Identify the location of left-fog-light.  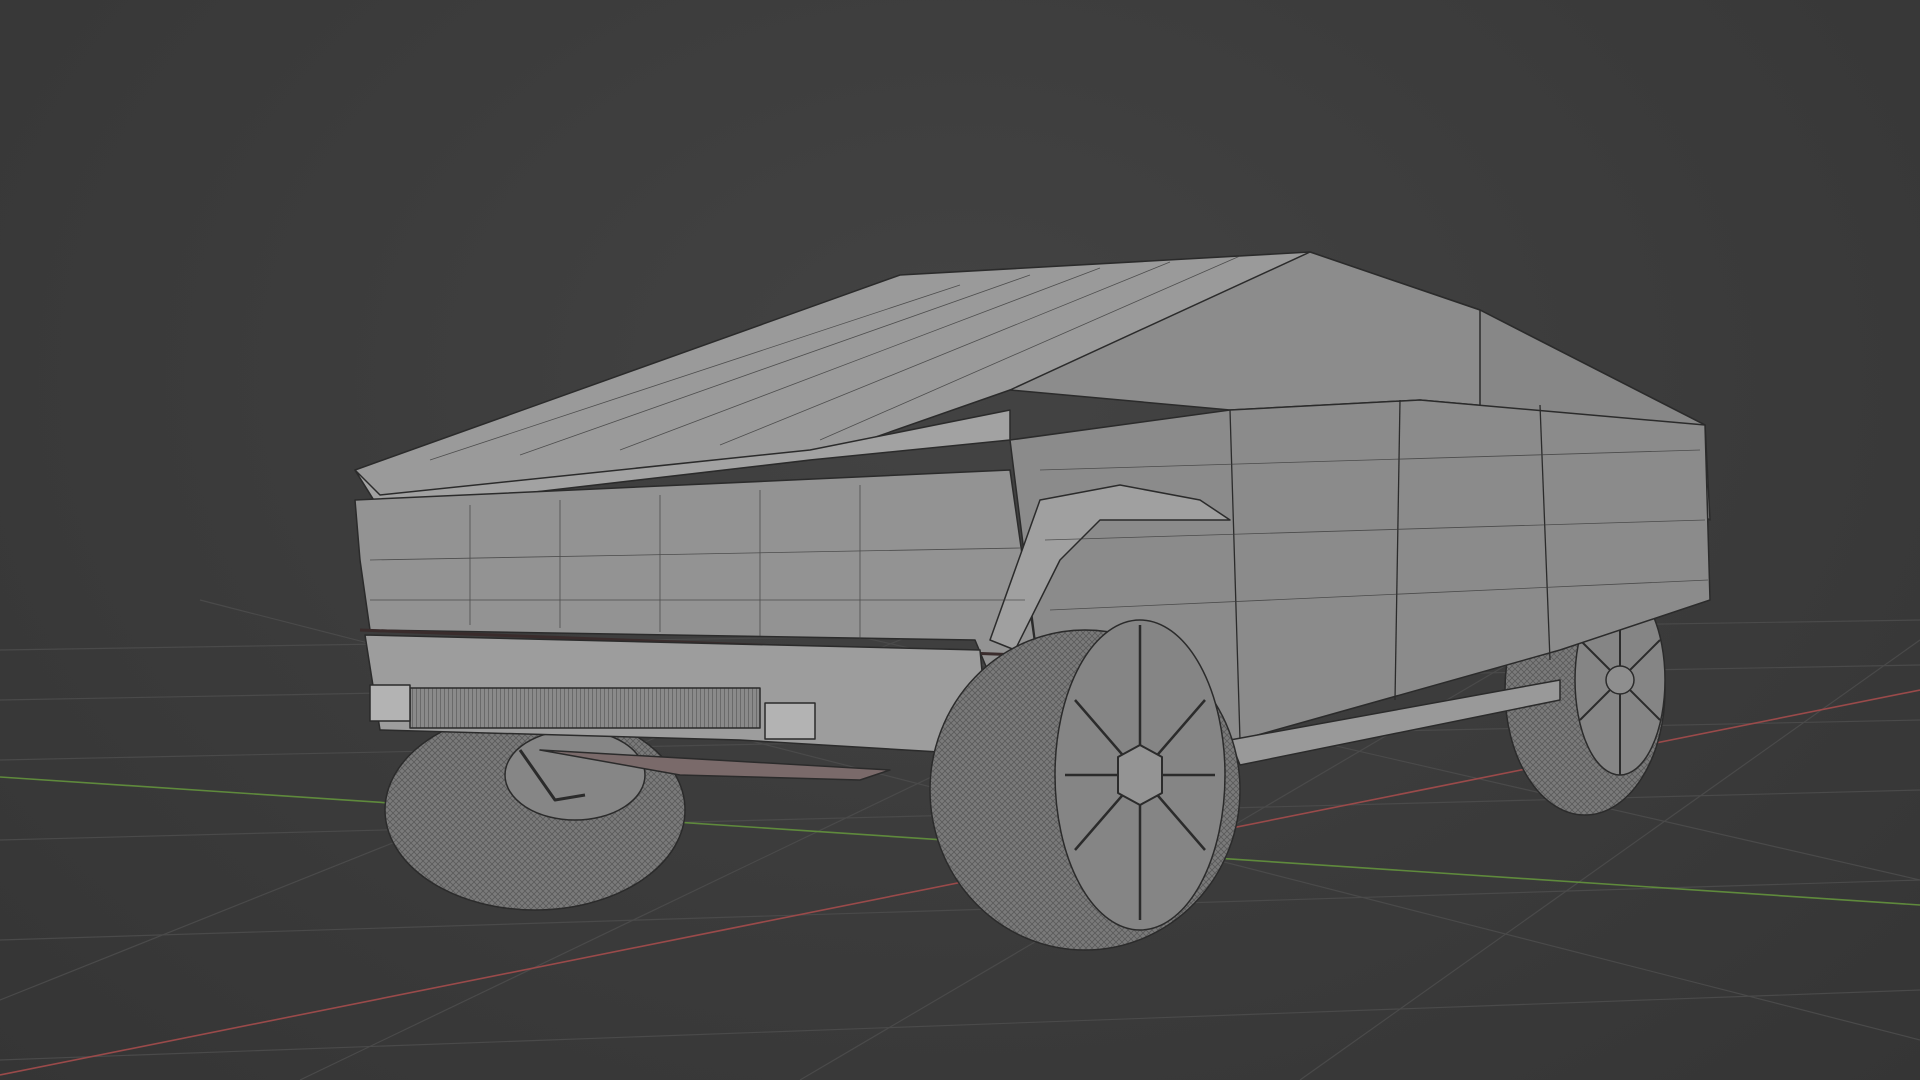
(390, 703).